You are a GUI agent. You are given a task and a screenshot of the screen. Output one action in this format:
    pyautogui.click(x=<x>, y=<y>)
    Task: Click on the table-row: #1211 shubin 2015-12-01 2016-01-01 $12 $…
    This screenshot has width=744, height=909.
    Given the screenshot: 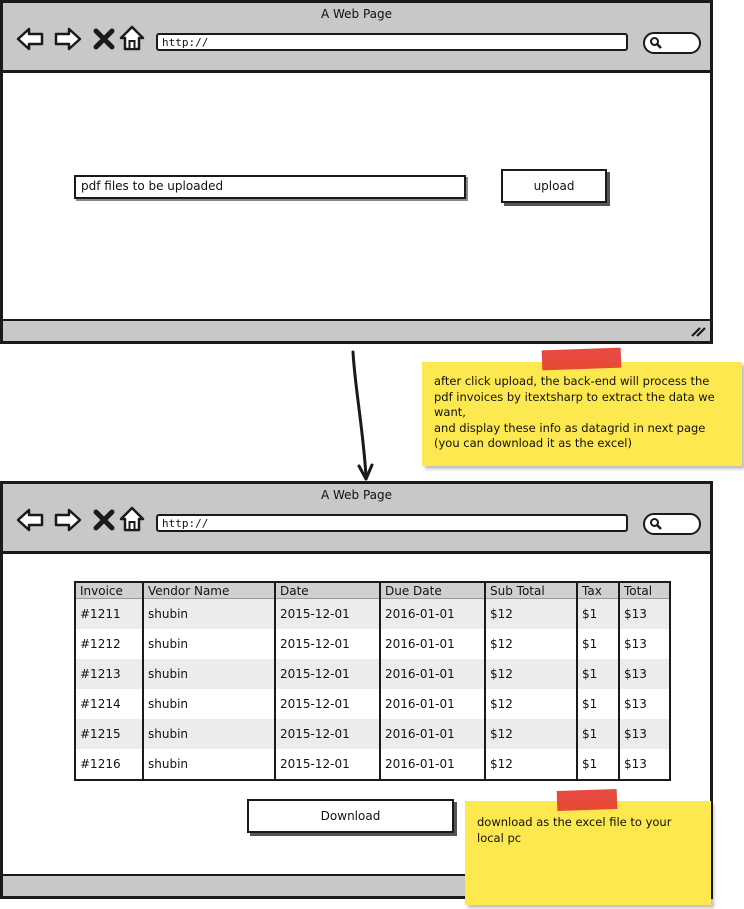 What is the action you would take?
    pyautogui.click(x=372, y=613)
    